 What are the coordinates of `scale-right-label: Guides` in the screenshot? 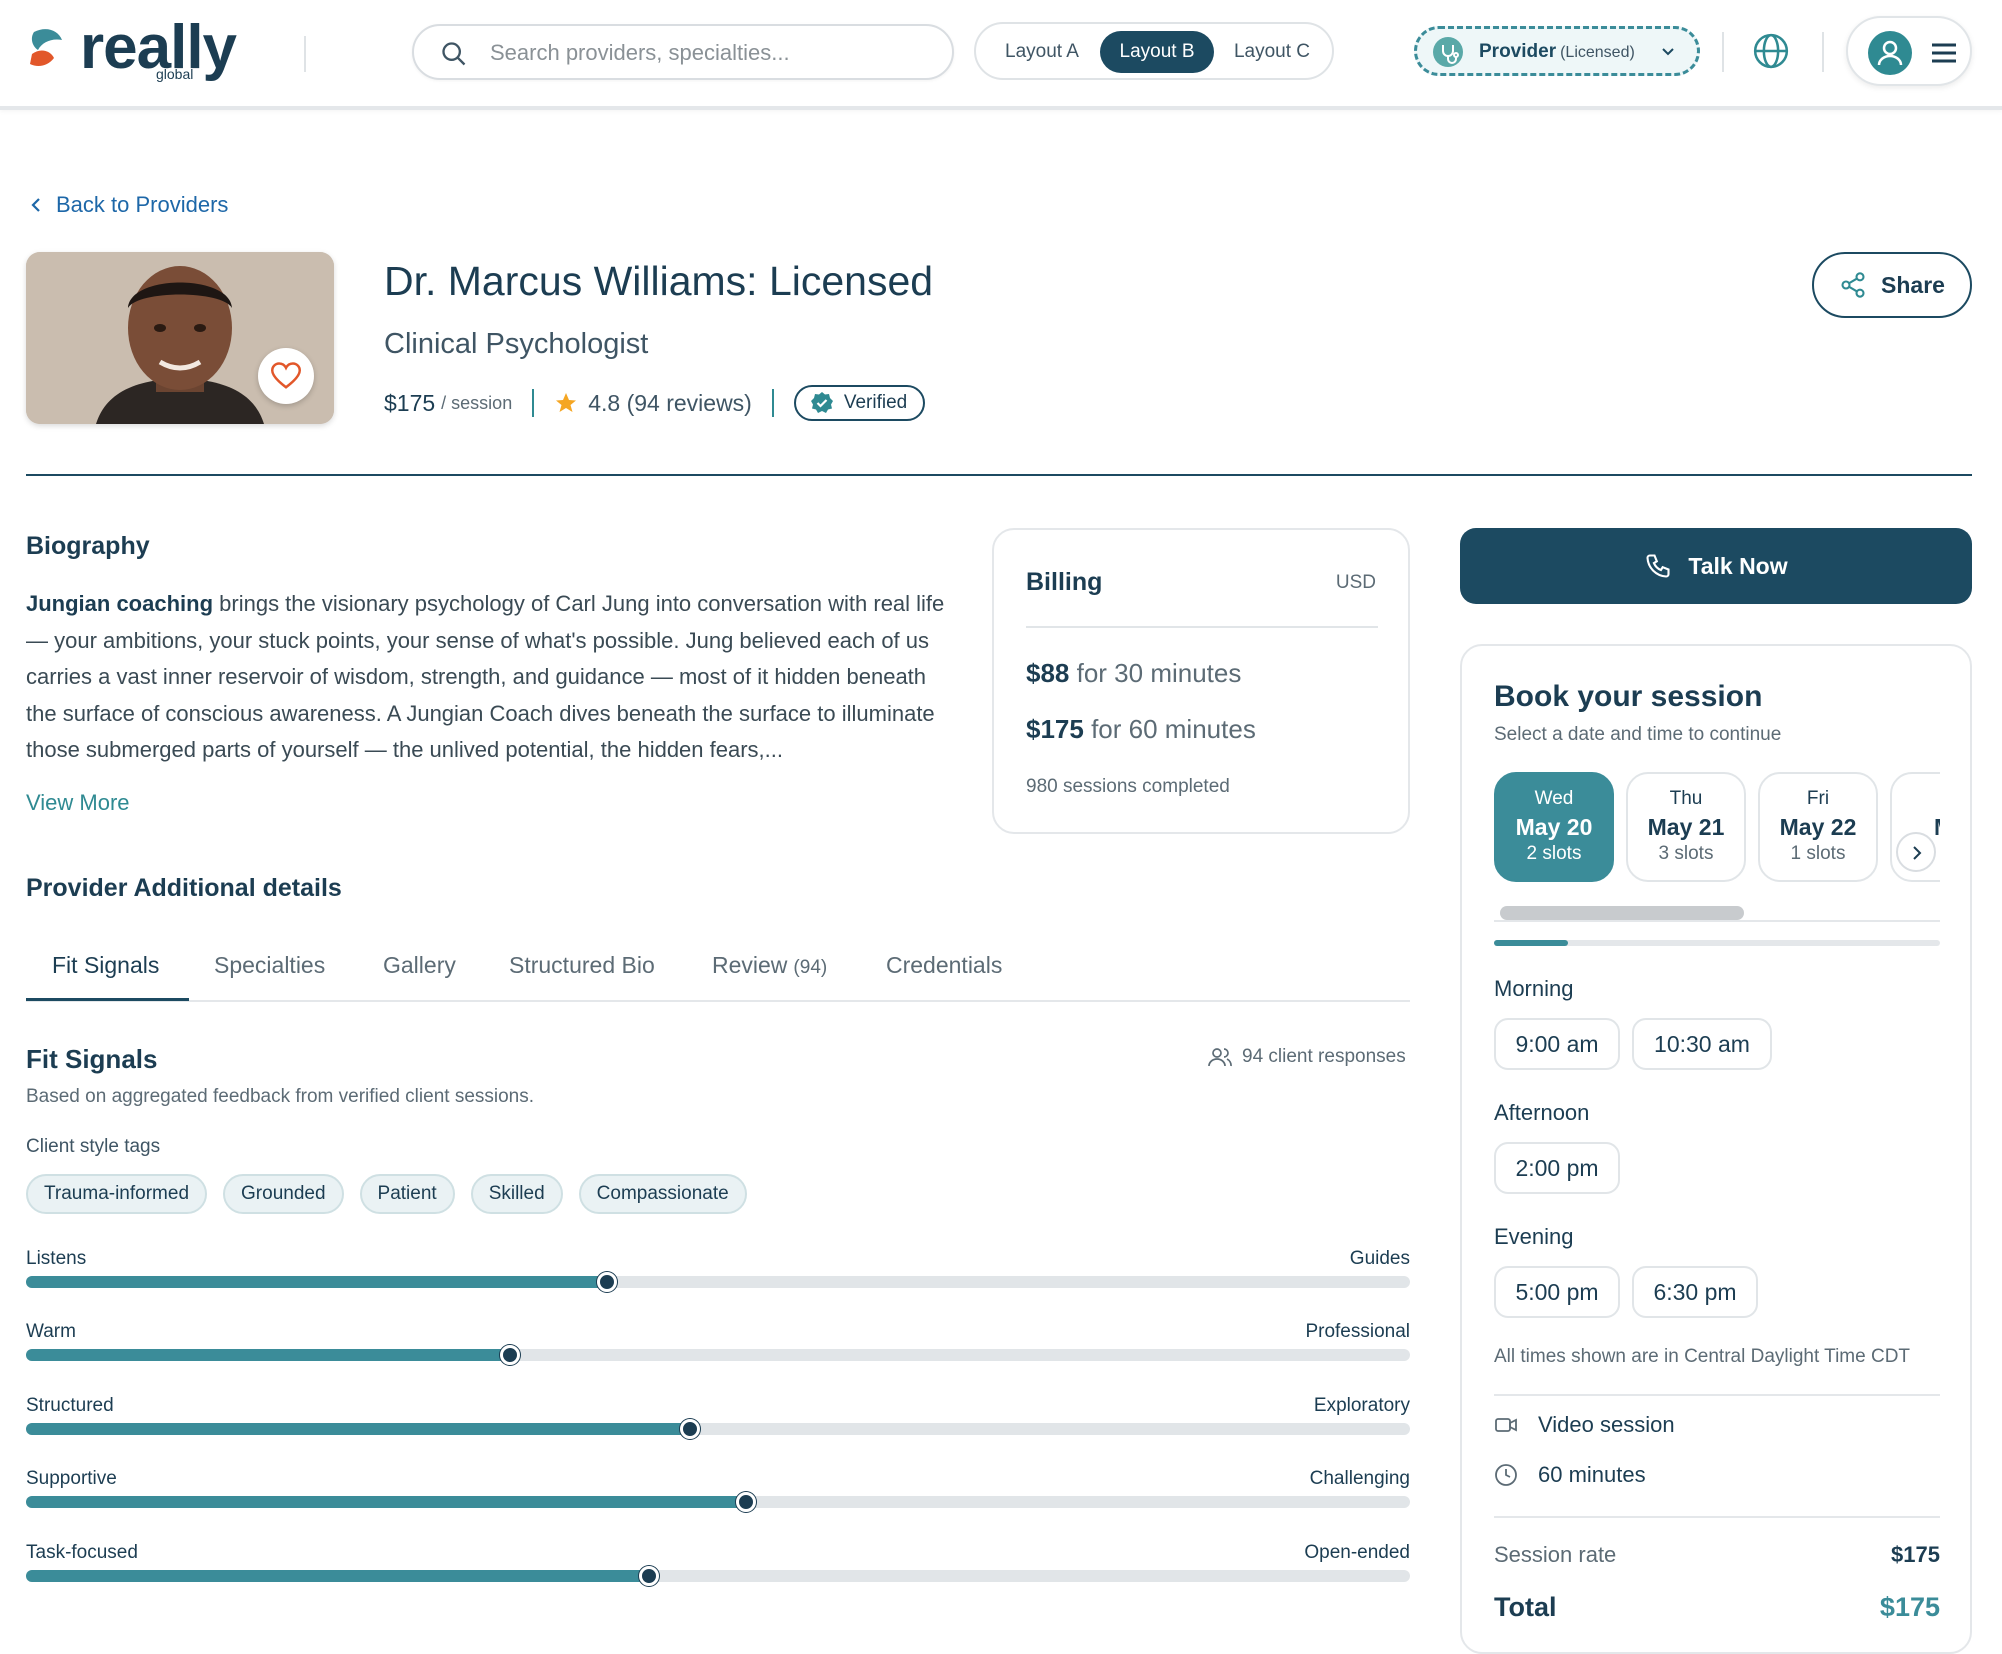 It's located at (1379, 1258).